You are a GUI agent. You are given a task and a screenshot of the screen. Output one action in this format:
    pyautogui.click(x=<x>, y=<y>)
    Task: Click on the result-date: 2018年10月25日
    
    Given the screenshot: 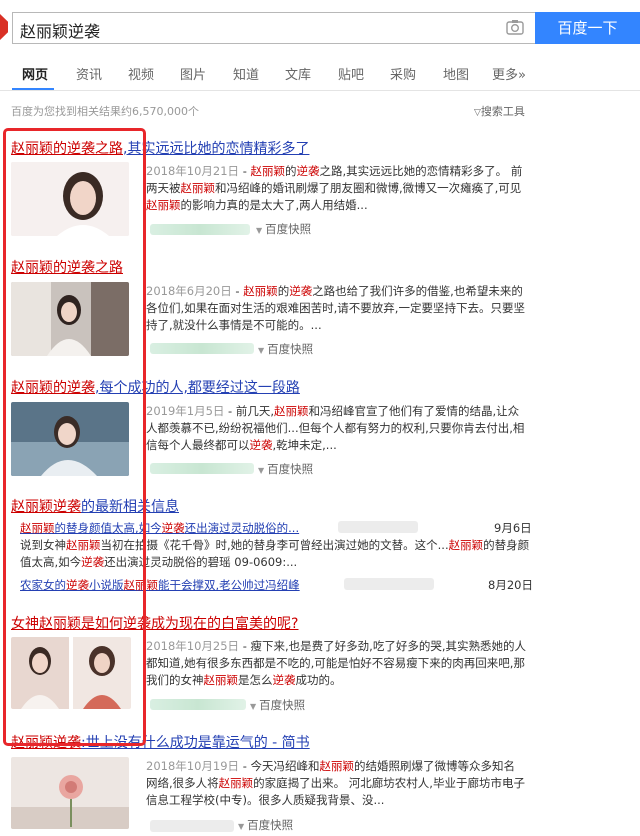 What is the action you would take?
    pyautogui.click(x=193, y=646)
    